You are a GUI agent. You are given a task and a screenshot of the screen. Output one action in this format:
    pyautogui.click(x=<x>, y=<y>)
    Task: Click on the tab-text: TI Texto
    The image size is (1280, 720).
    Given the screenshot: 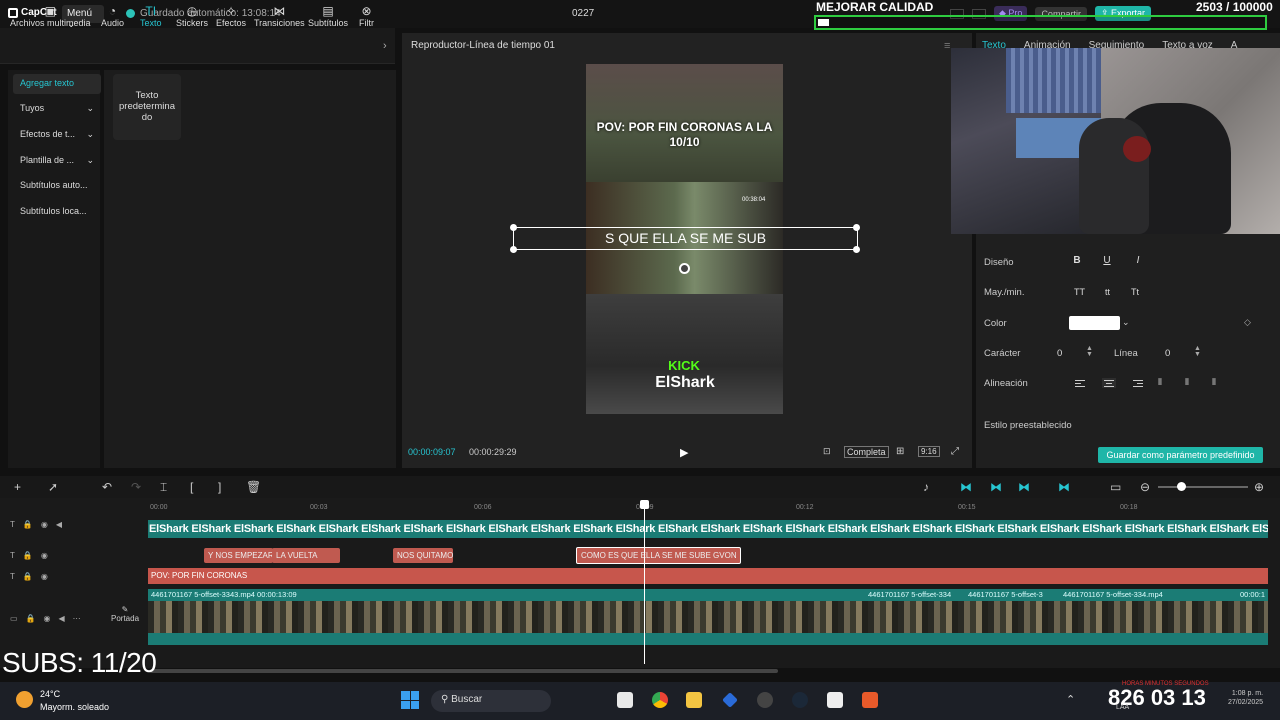 What is the action you would take?
    pyautogui.click(x=151, y=16)
    